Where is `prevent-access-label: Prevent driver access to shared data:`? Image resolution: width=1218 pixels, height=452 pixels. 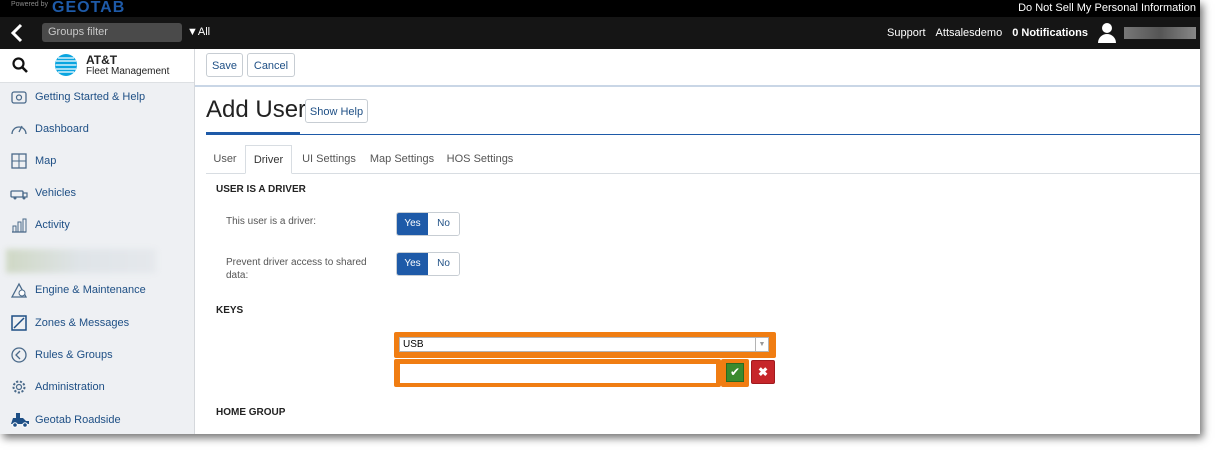
prevent-access-label: Prevent driver access to shared data: is located at coordinates (296, 269).